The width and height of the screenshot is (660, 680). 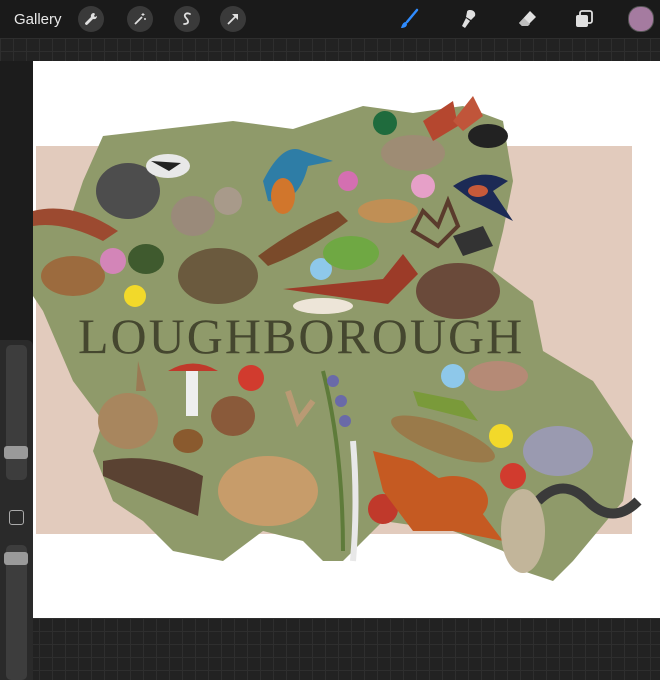 What do you see at coordinates (16, 452) in the screenshot?
I see `brush-size-slider-thumb` at bounding box center [16, 452].